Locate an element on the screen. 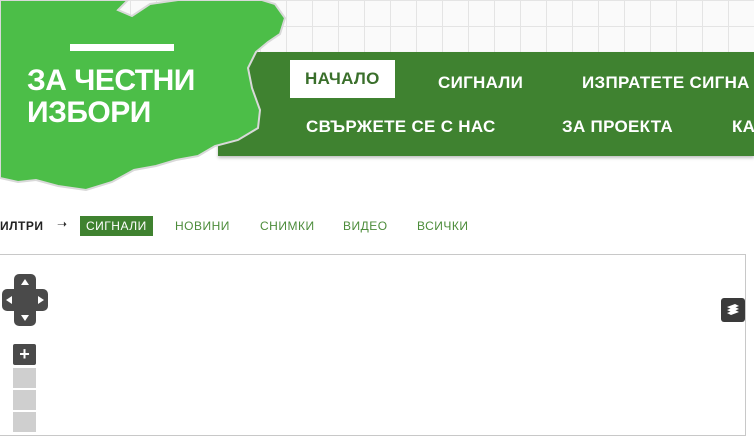 The height and width of the screenshot is (436, 754). logo-title-line2: ИЗБОРИ is located at coordinates (89, 112).